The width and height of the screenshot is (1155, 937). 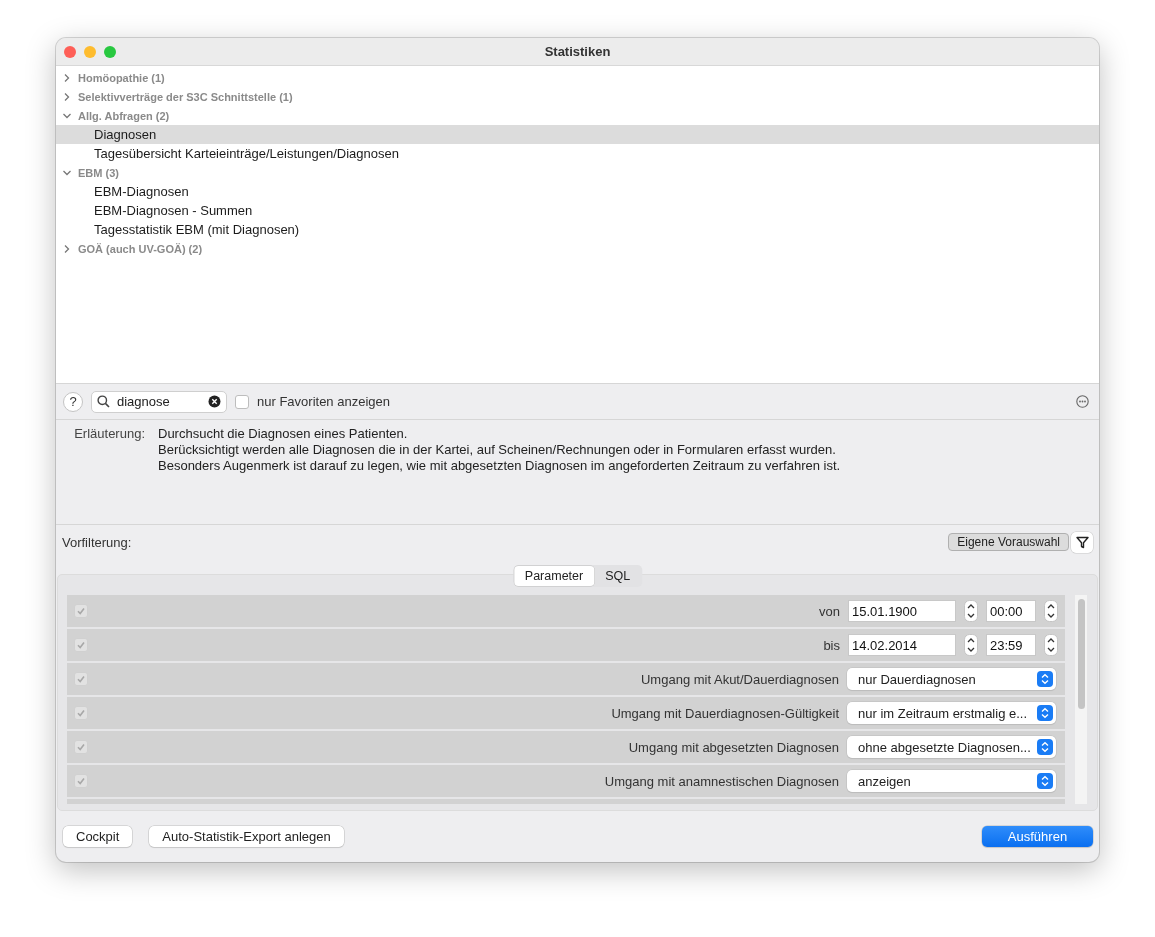 What do you see at coordinates (109, 434) in the screenshot?
I see `description-label: Erläuterung:` at bounding box center [109, 434].